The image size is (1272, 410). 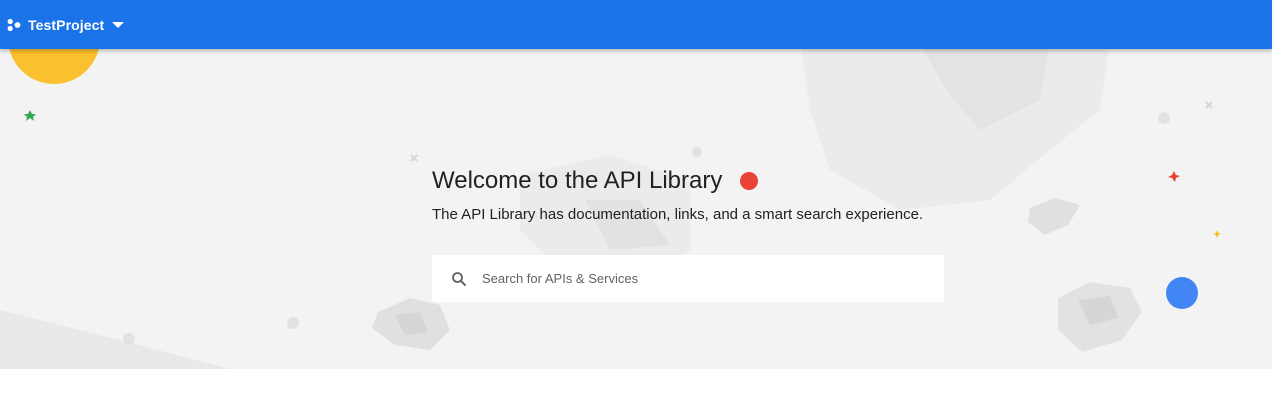 I want to click on project-name: TestProject, so click(x=66, y=24).